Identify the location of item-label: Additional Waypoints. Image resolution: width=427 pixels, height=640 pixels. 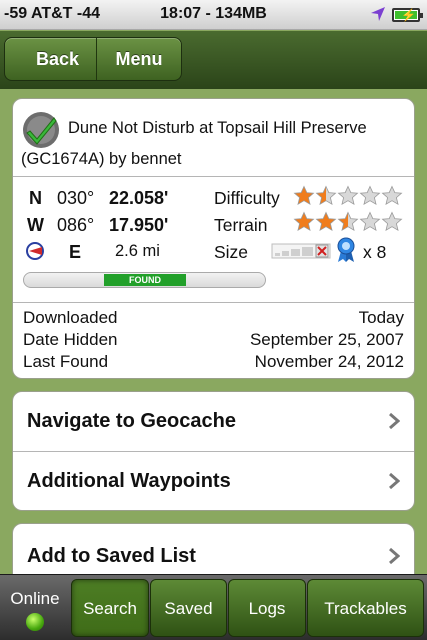
(129, 481).